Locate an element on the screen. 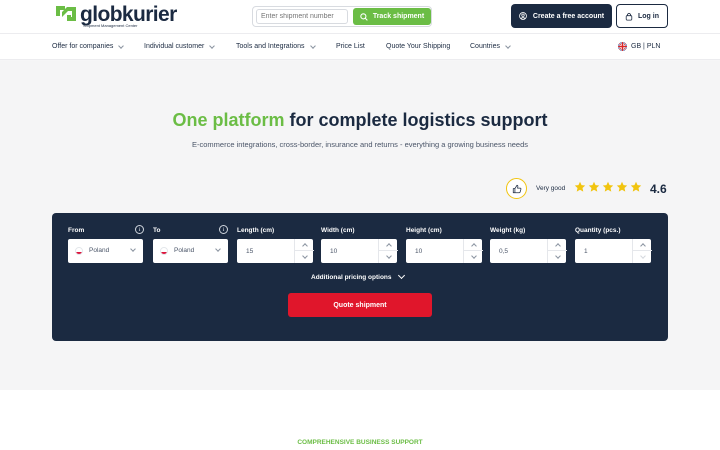 The image size is (720, 450). to-info-icon: i is located at coordinates (223, 229).